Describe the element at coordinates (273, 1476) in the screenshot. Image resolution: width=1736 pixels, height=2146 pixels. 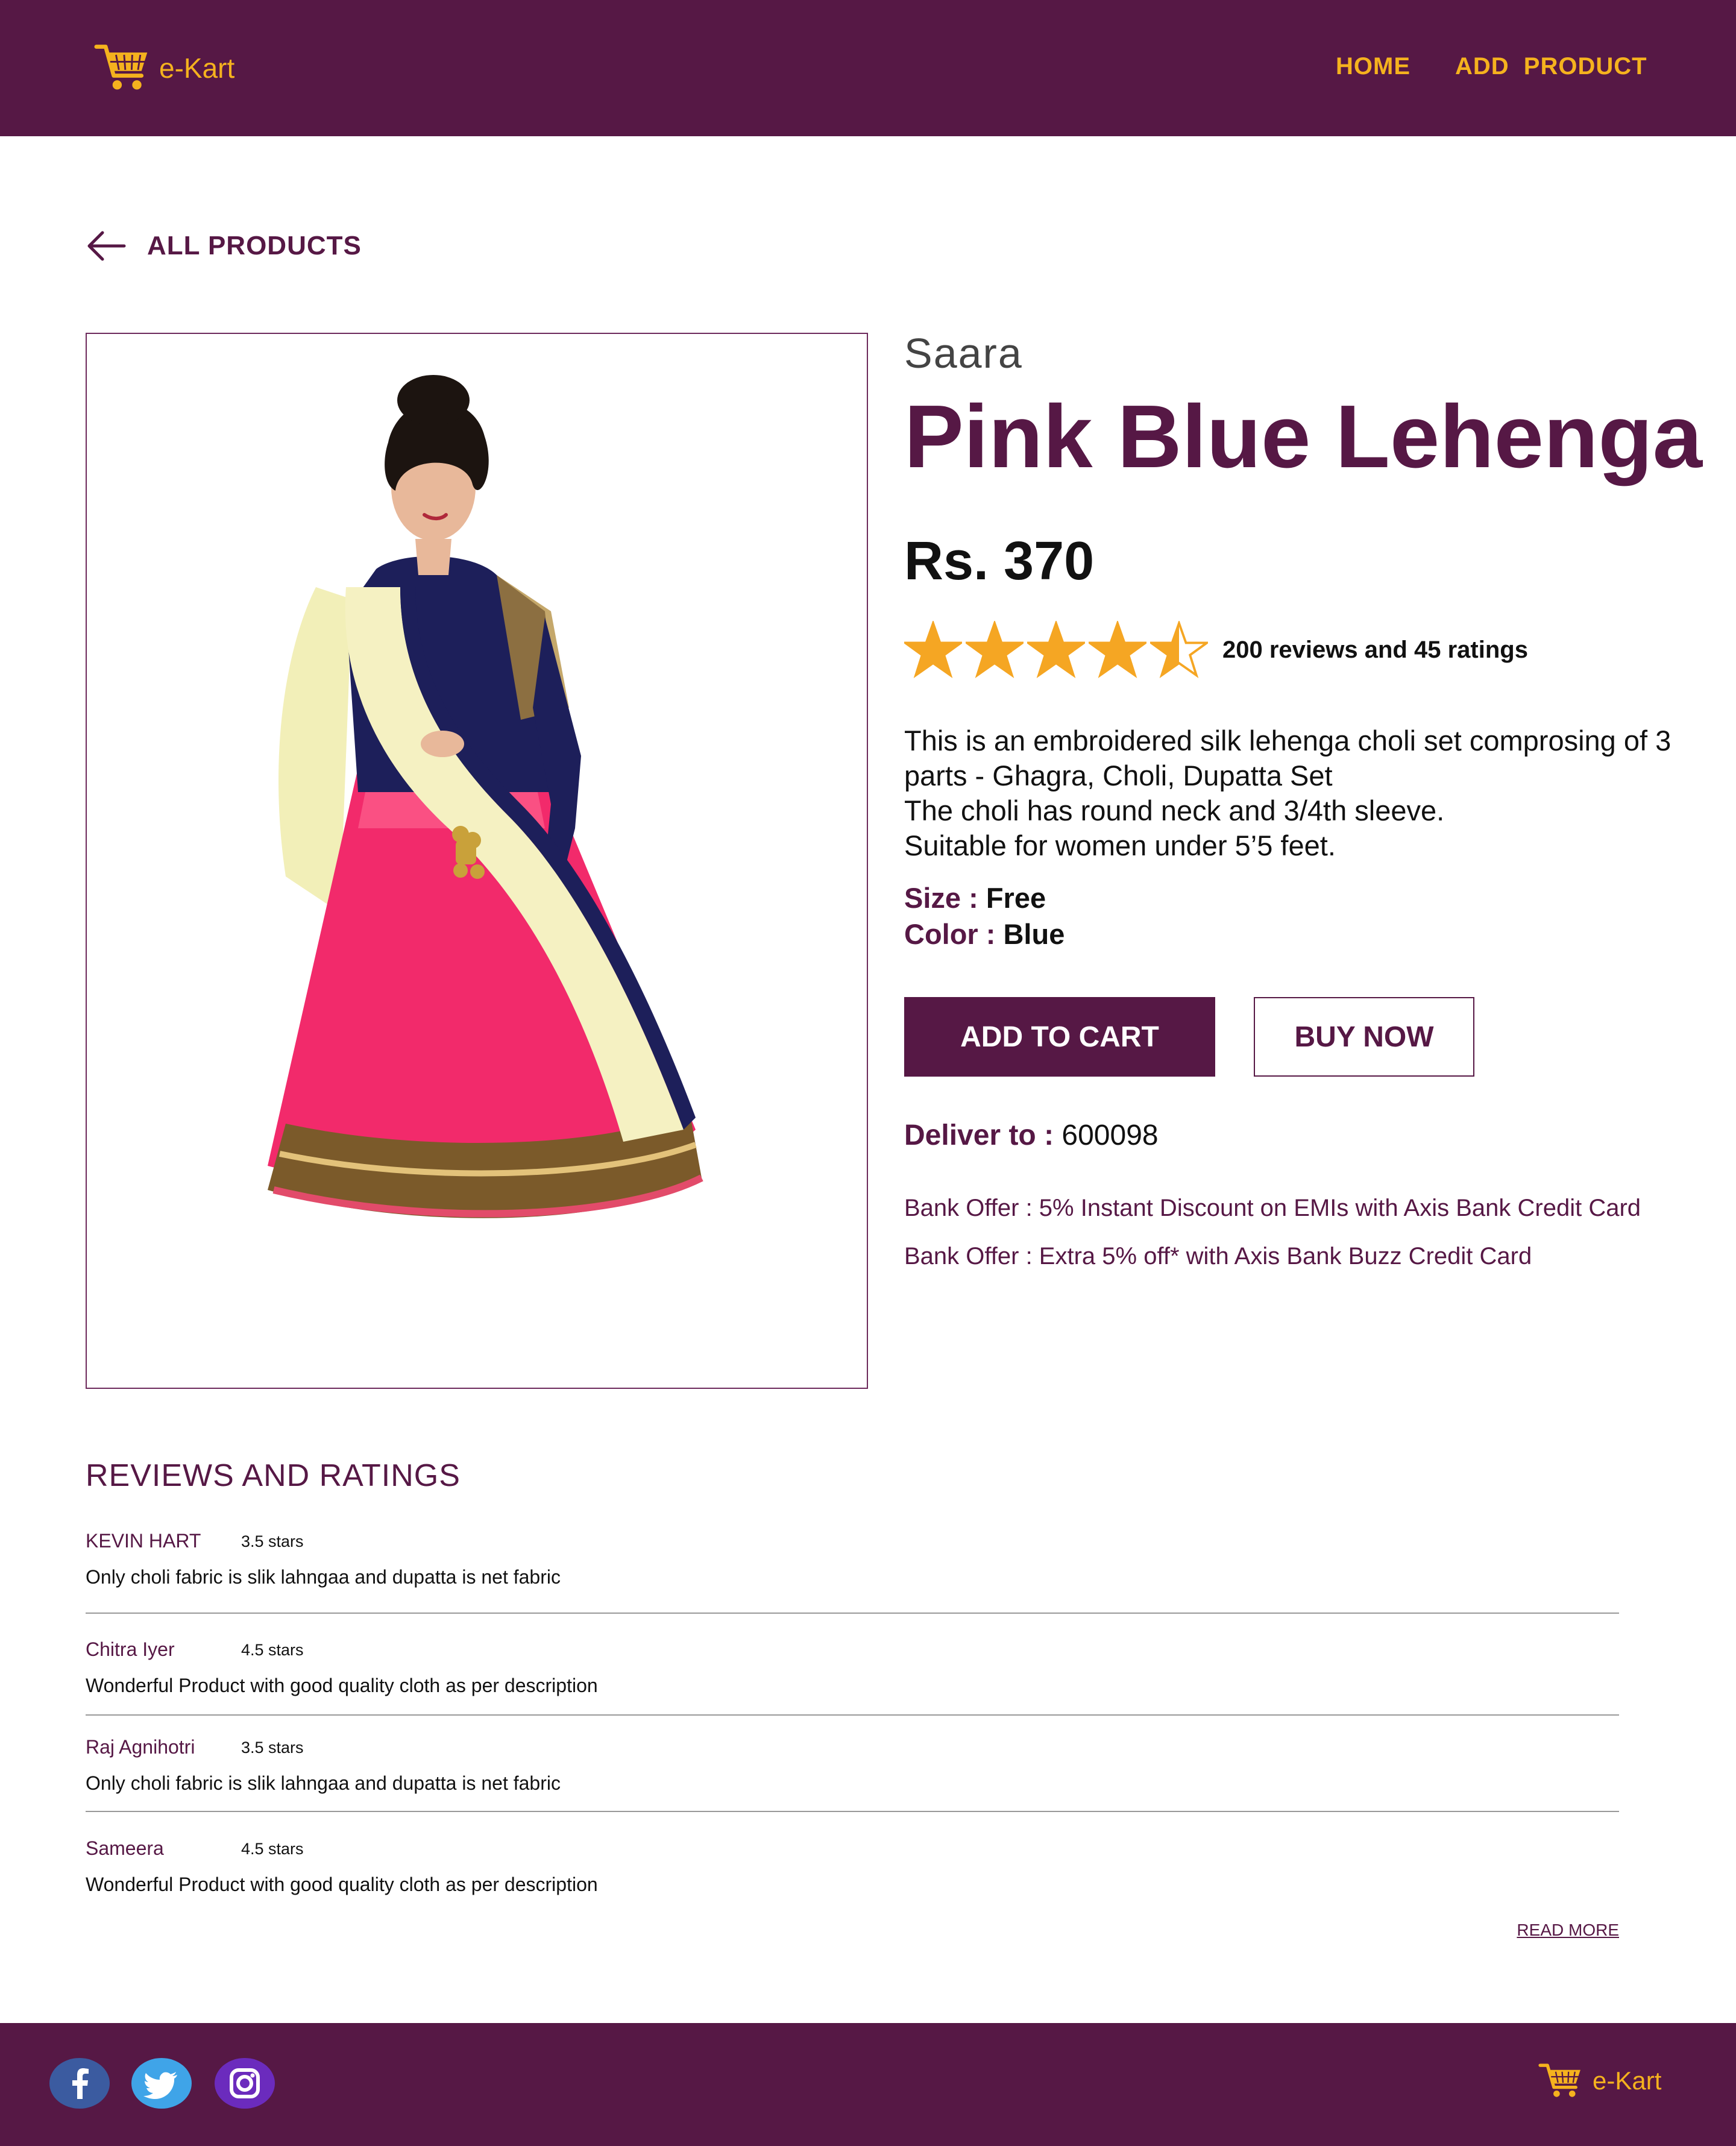
I see `reviews-heading: REVIEWS AND RATINGS` at that location.